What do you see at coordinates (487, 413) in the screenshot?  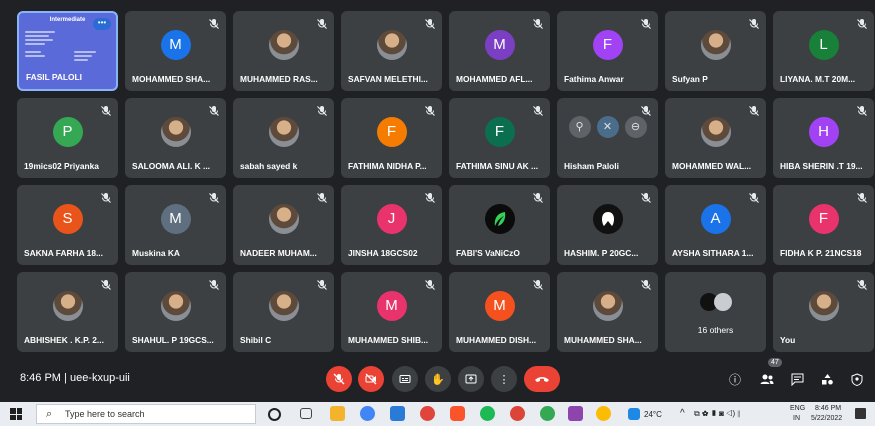 I see `spotify-icon` at bounding box center [487, 413].